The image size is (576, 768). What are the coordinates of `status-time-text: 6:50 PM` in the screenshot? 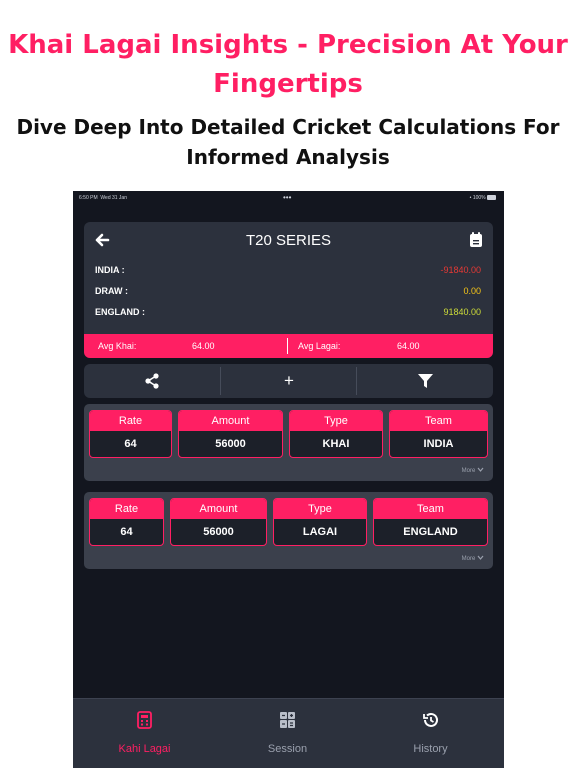 It's located at (88, 198).